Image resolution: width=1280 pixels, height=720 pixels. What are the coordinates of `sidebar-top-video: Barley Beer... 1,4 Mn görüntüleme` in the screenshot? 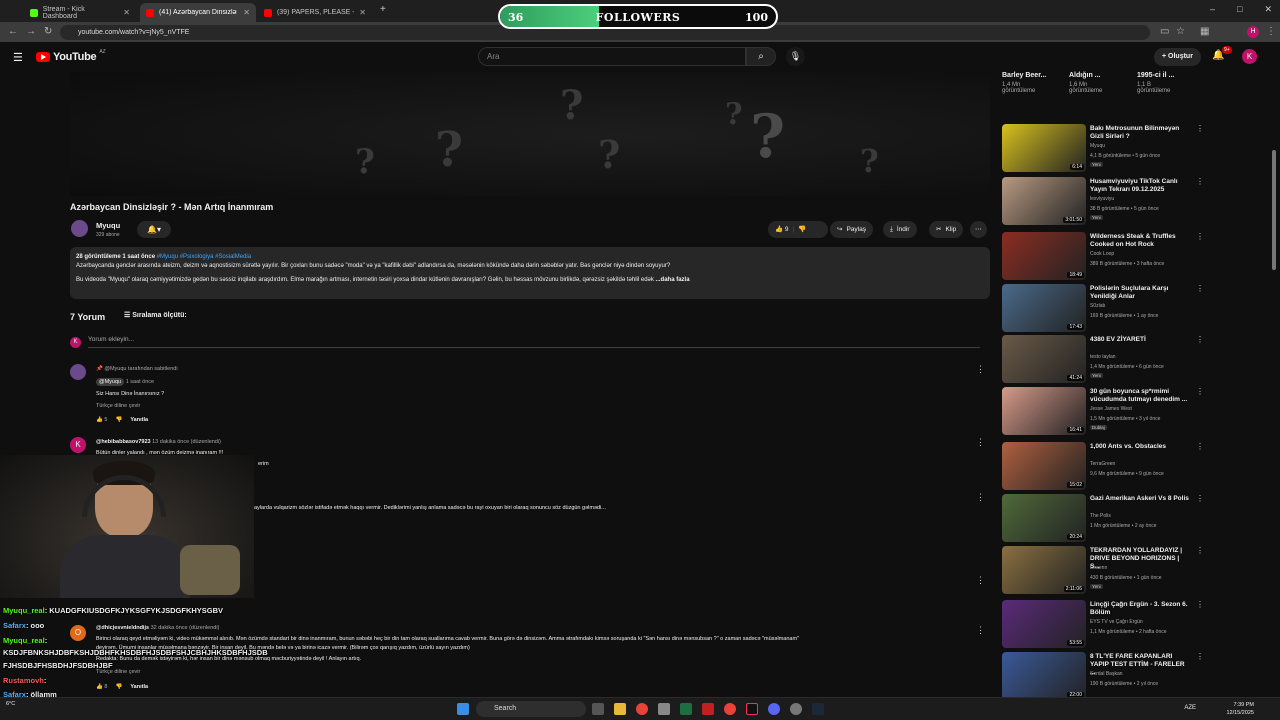 It's located at (1024, 83).